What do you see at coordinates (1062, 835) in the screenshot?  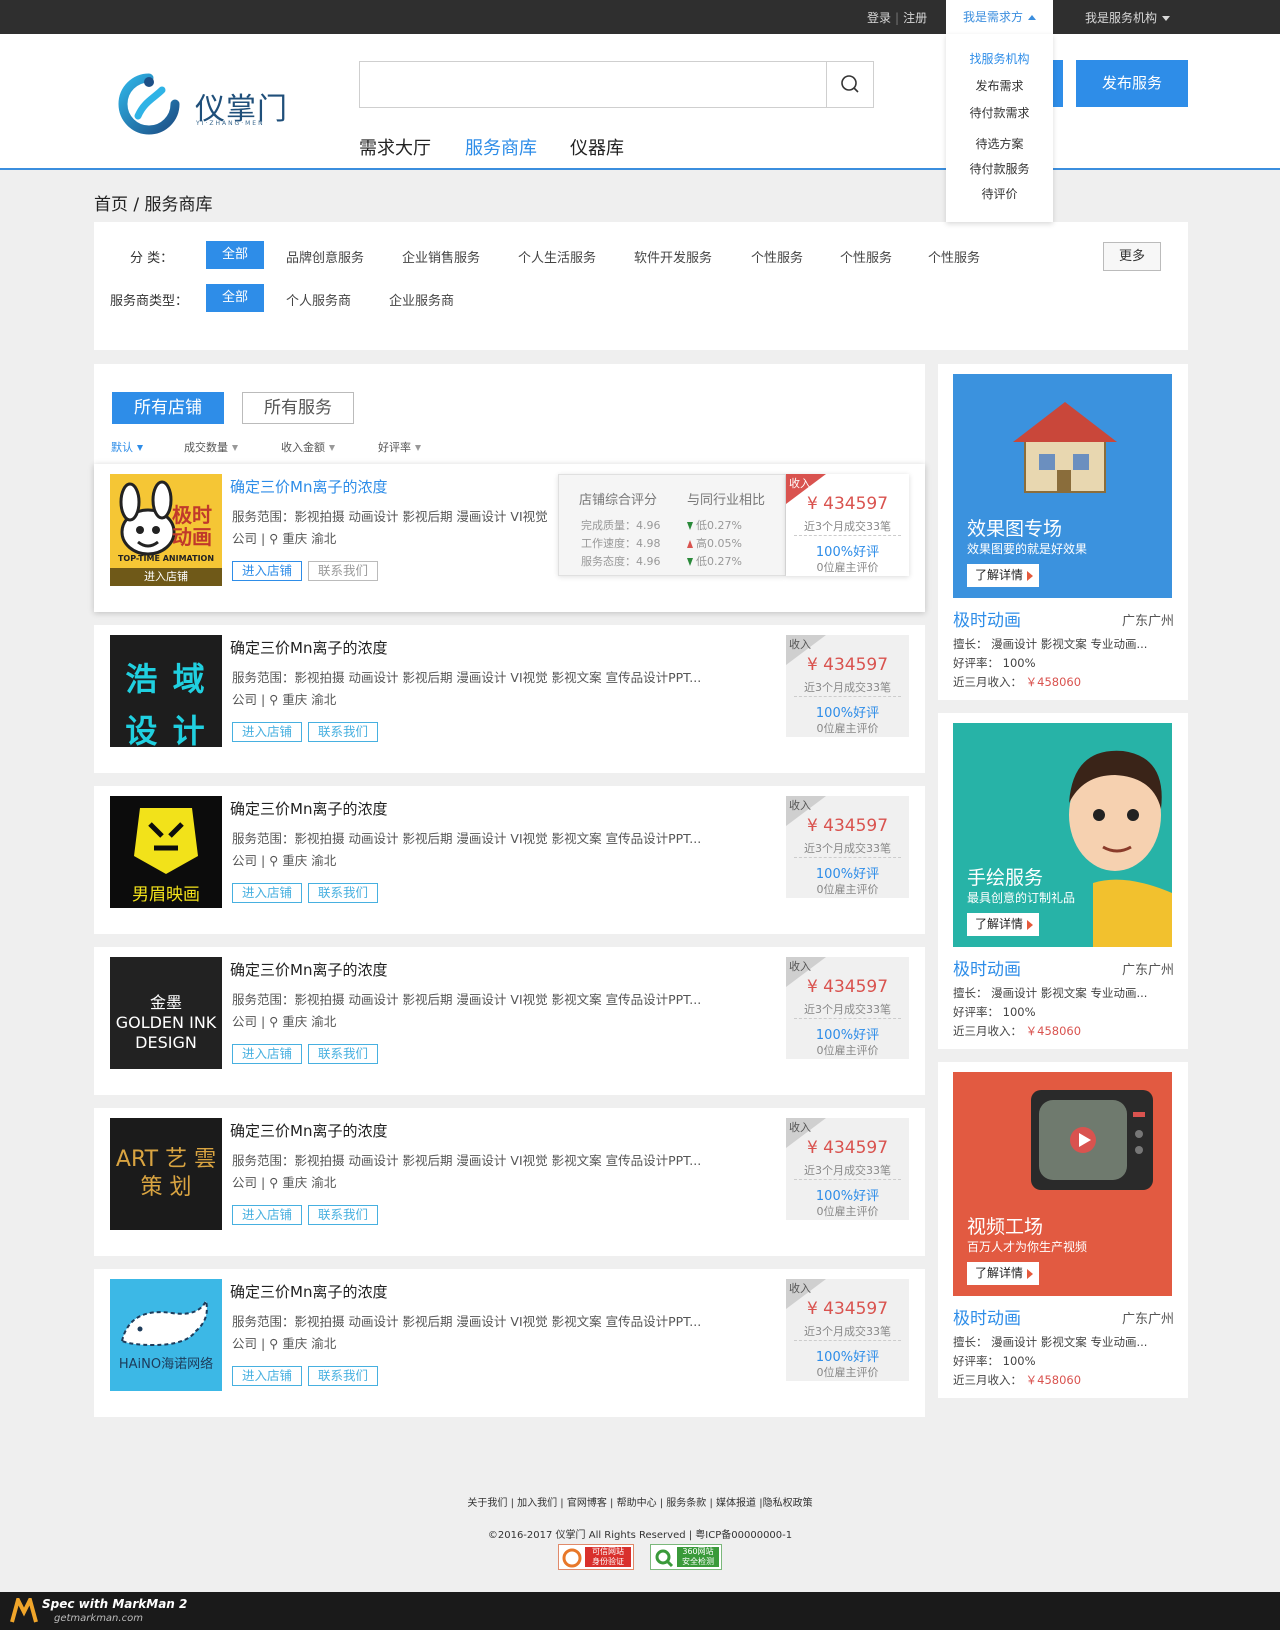 I see `promo-banner: 手绘服务 最具创意的订制礼品 了解详情` at bounding box center [1062, 835].